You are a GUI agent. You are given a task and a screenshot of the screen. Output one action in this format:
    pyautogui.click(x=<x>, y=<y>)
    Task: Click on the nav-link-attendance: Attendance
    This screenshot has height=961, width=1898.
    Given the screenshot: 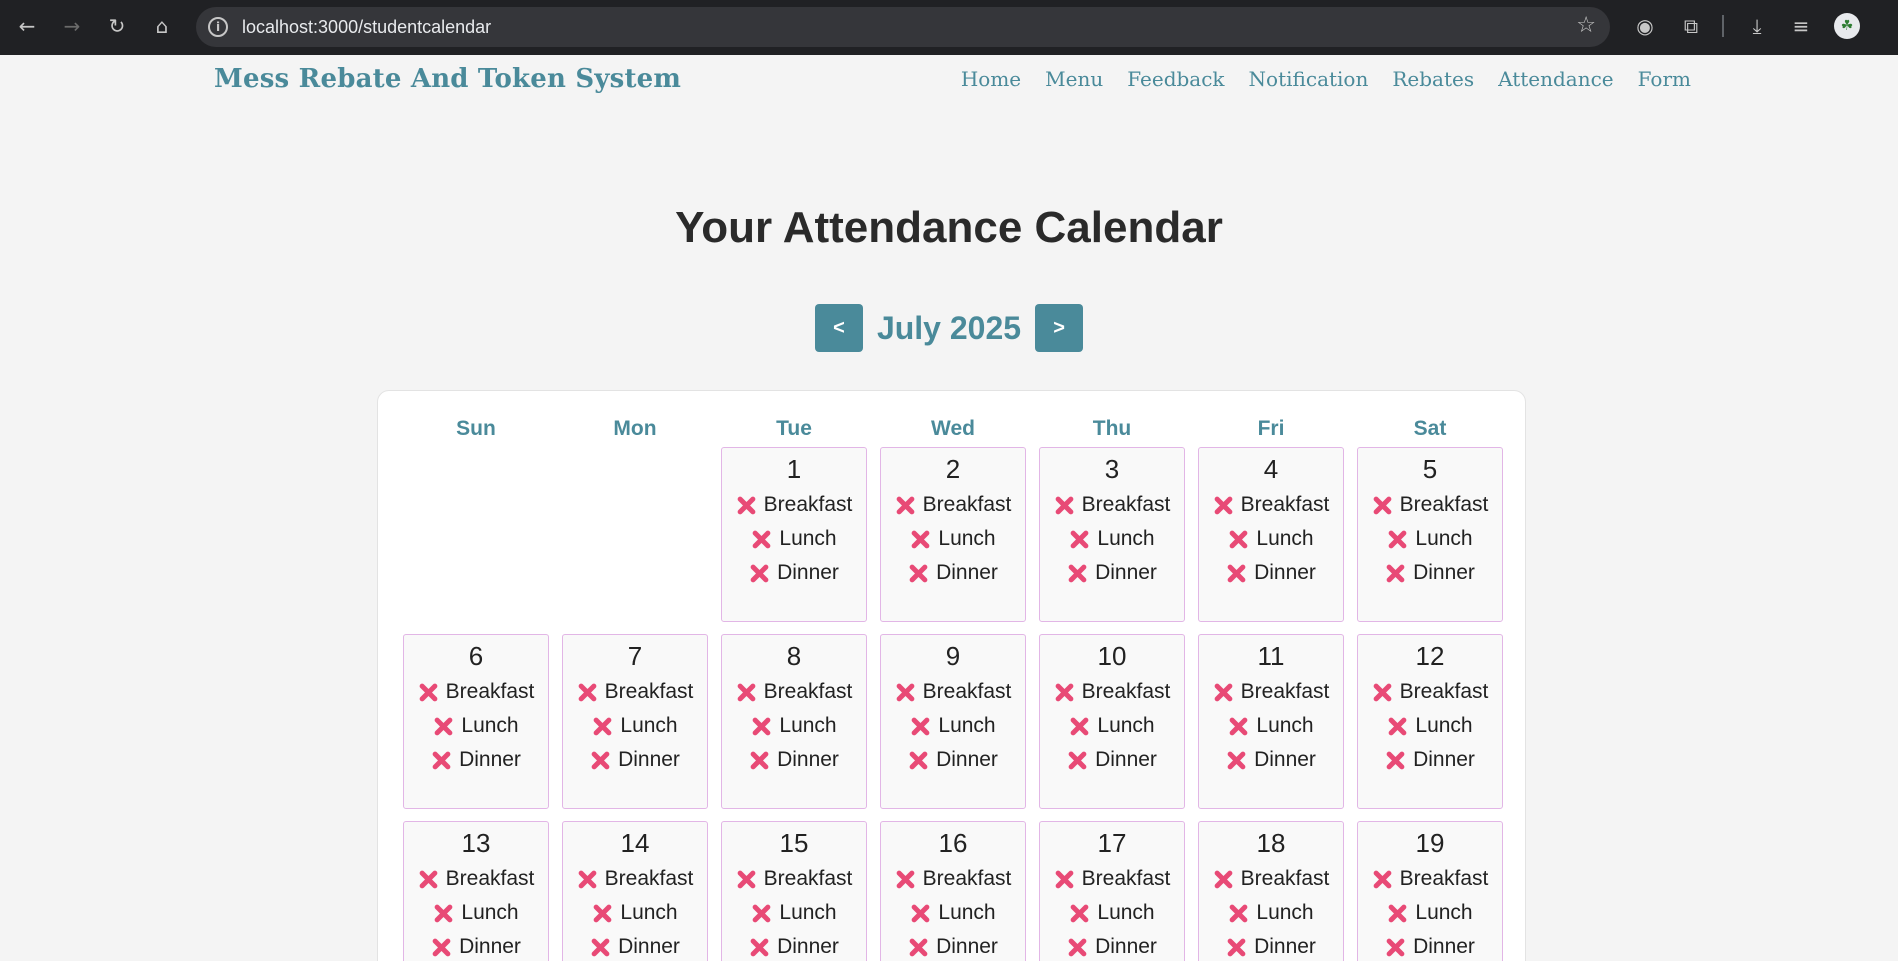 What is the action you would take?
    pyautogui.click(x=1556, y=79)
    